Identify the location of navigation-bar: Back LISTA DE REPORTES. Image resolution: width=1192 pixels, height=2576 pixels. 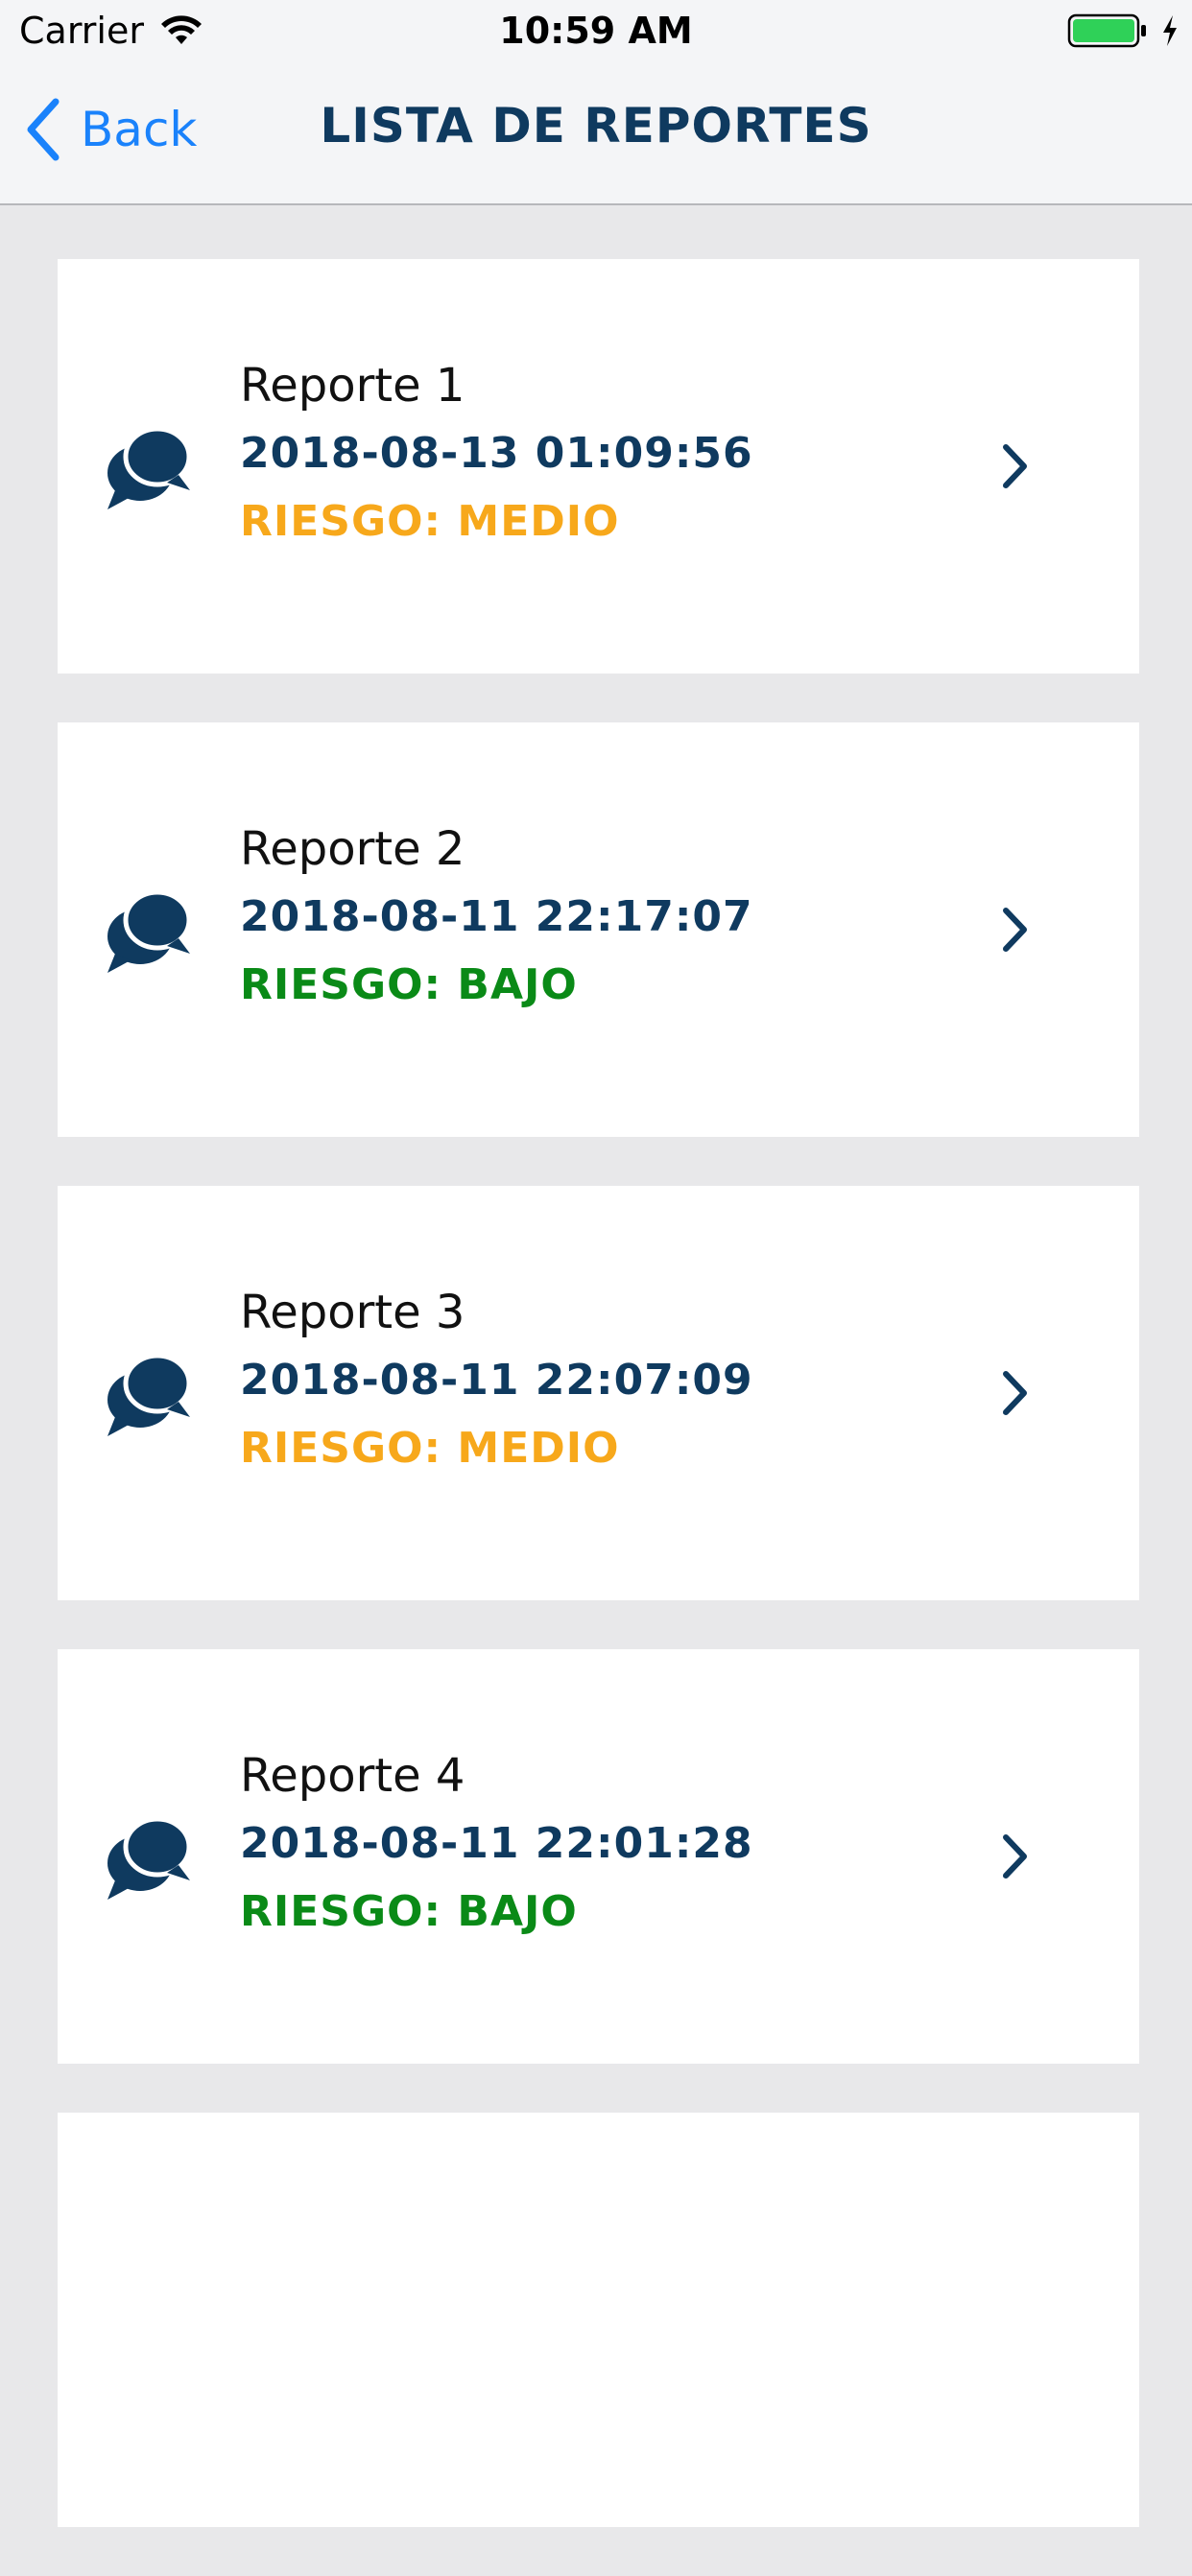
(596, 133).